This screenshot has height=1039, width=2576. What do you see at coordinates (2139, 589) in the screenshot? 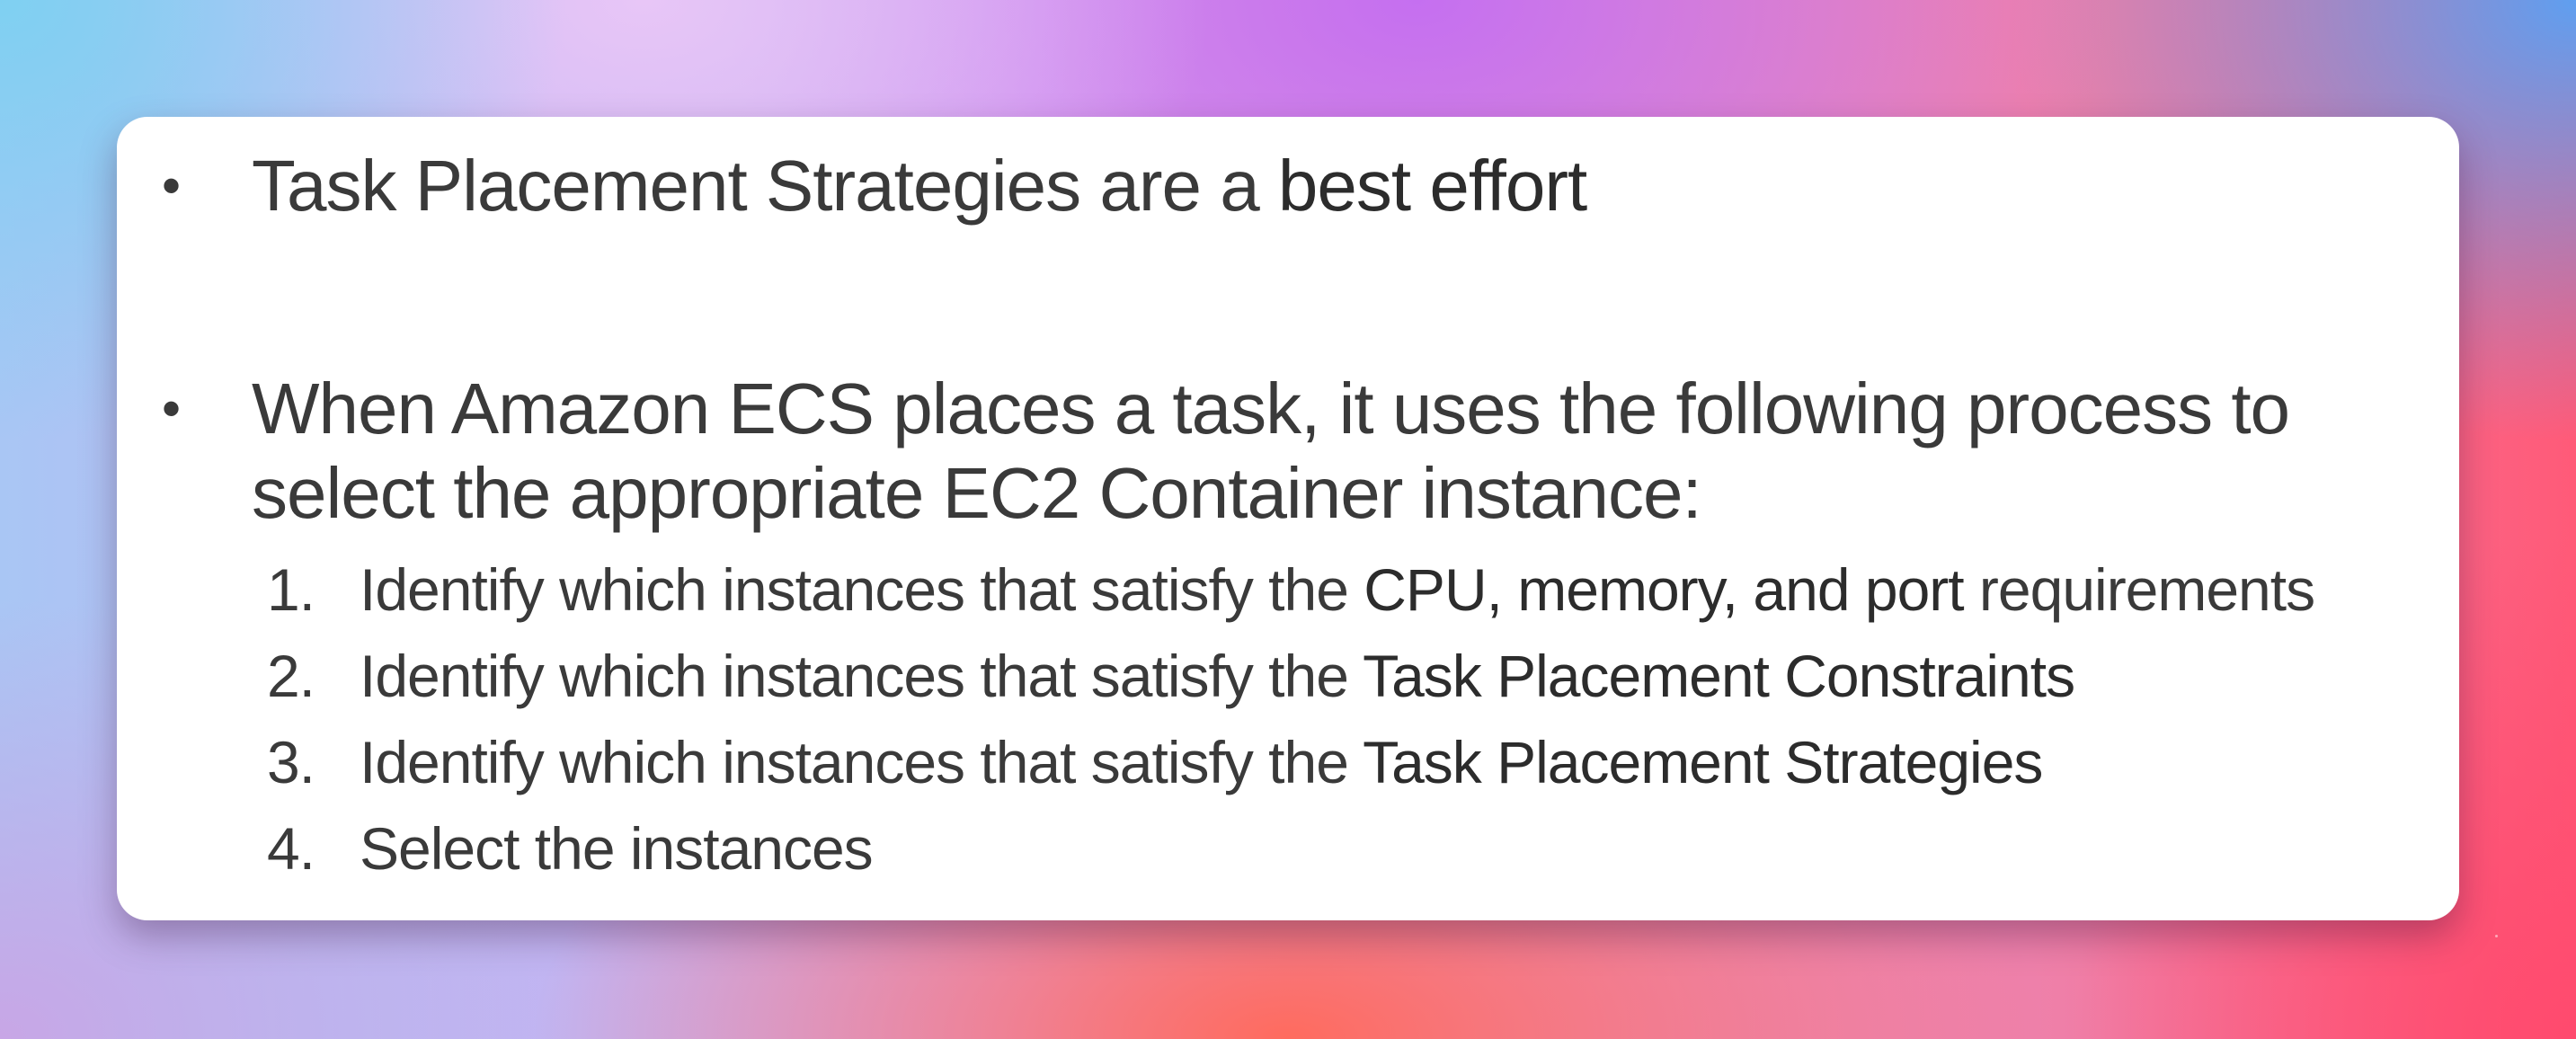
I see `step-text-suffix: requirements` at bounding box center [2139, 589].